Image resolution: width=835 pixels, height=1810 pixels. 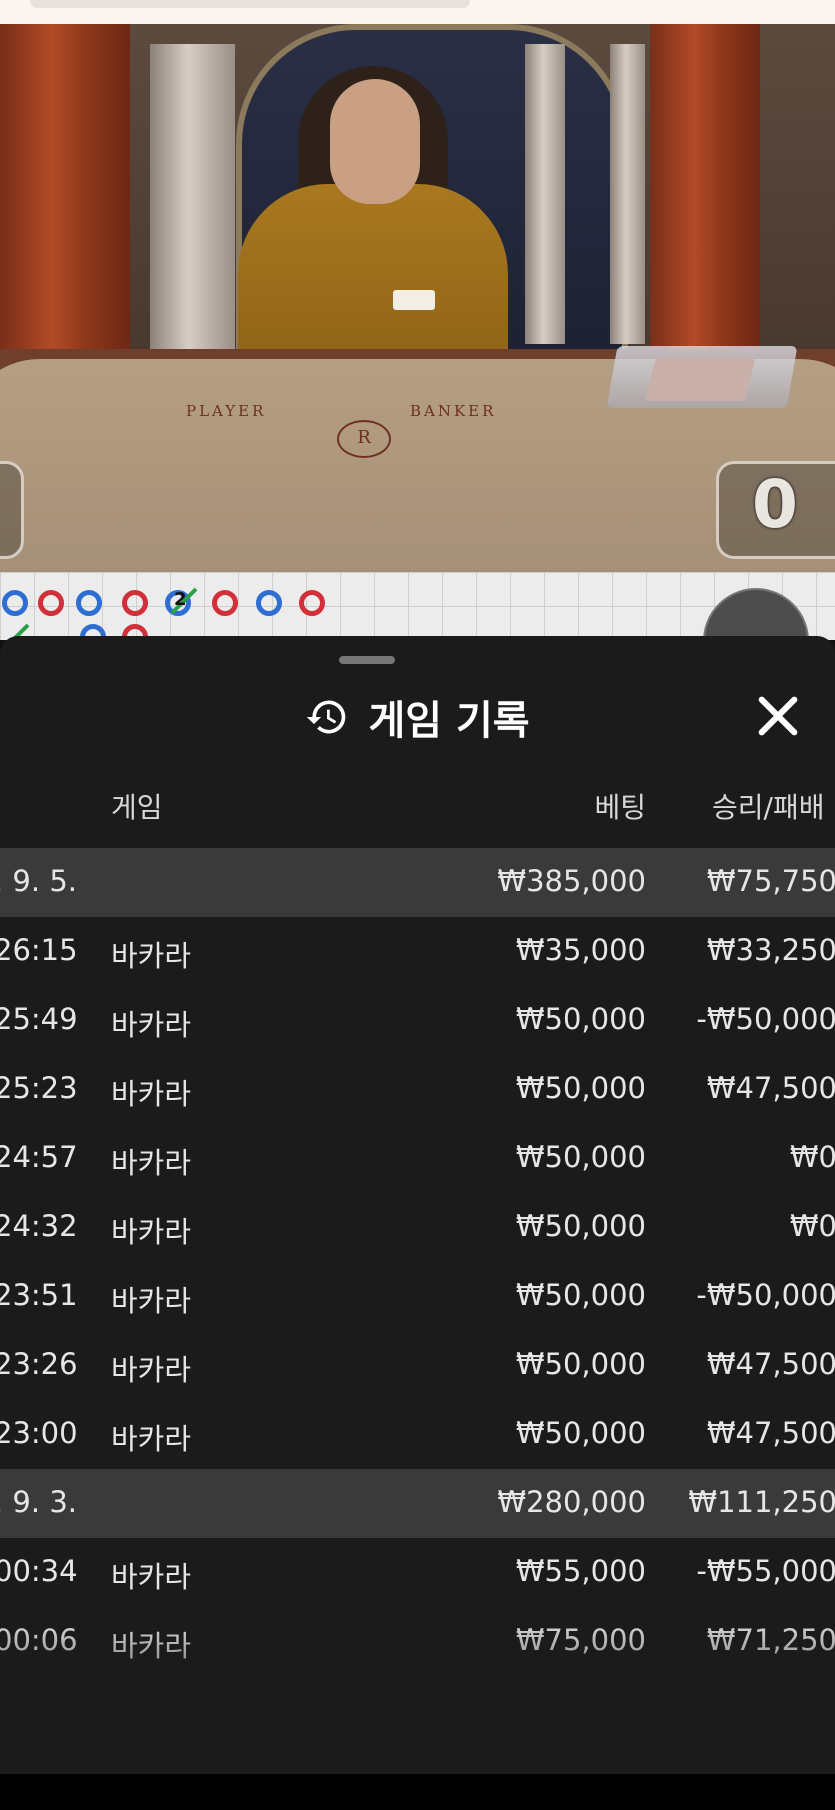 I want to click on panel-header: 게임 기록, so click(x=417, y=718).